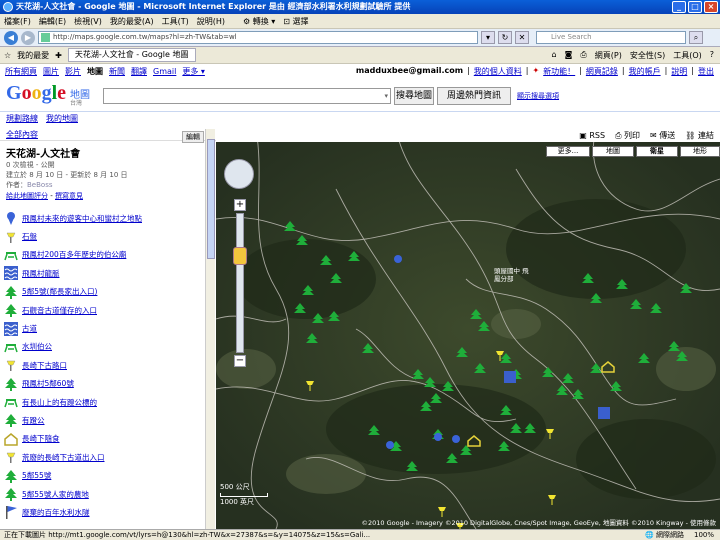 The height and width of the screenshot is (540, 720). What do you see at coordinates (59, 310) in the screenshot?
I see `place-label: 石觀音古道僅存的入口` at bounding box center [59, 310].